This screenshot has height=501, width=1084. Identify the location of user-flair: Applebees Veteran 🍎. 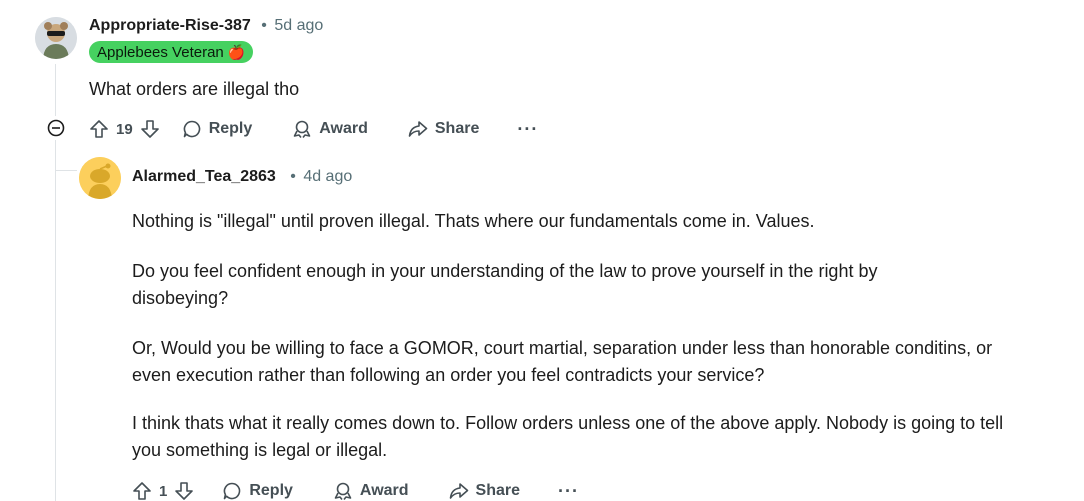
(171, 52).